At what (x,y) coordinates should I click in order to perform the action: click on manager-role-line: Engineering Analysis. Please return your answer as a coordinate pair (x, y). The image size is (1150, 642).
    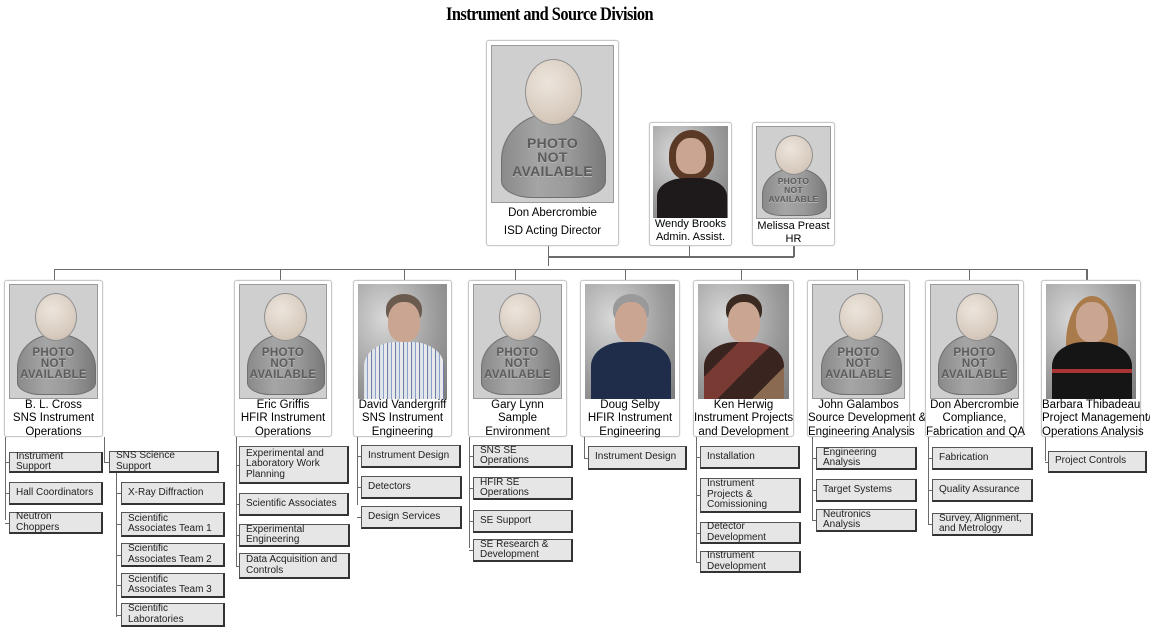
    Looking at the image, I should click on (861, 431).